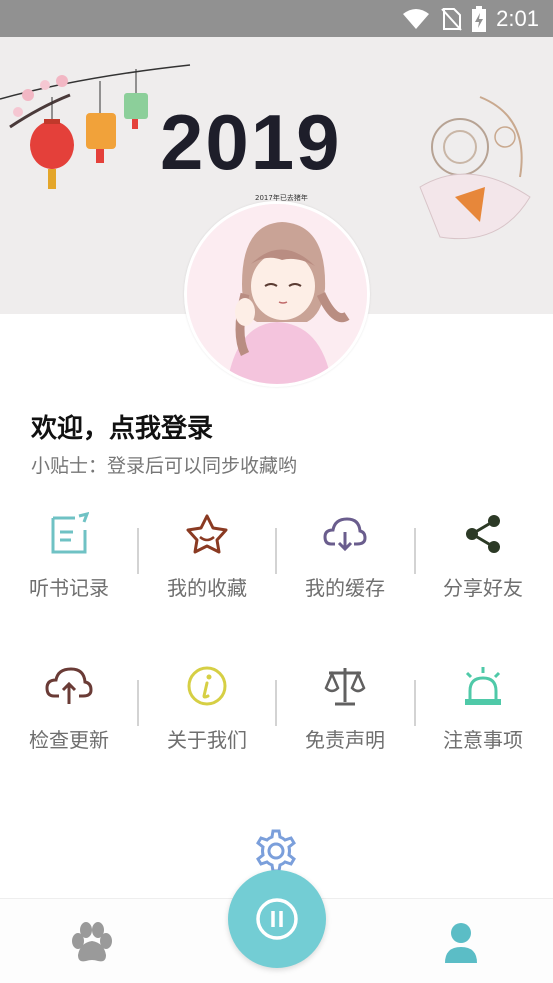 Image resolution: width=553 pixels, height=983 pixels. I want to click on cloud-download-icon, so click(345, 534).